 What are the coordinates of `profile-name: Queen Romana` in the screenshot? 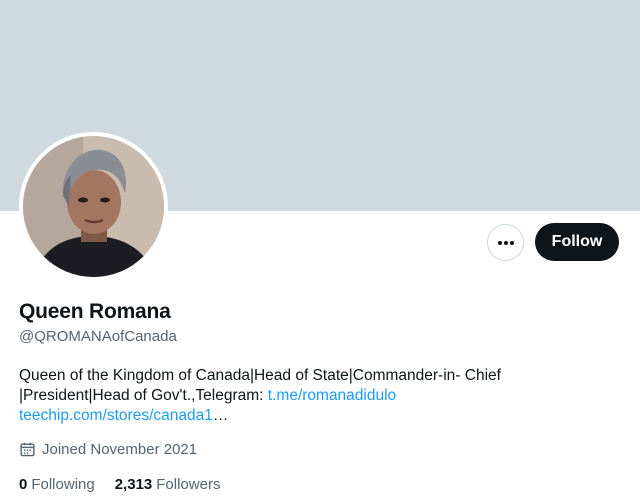 It's located at (95, 311).